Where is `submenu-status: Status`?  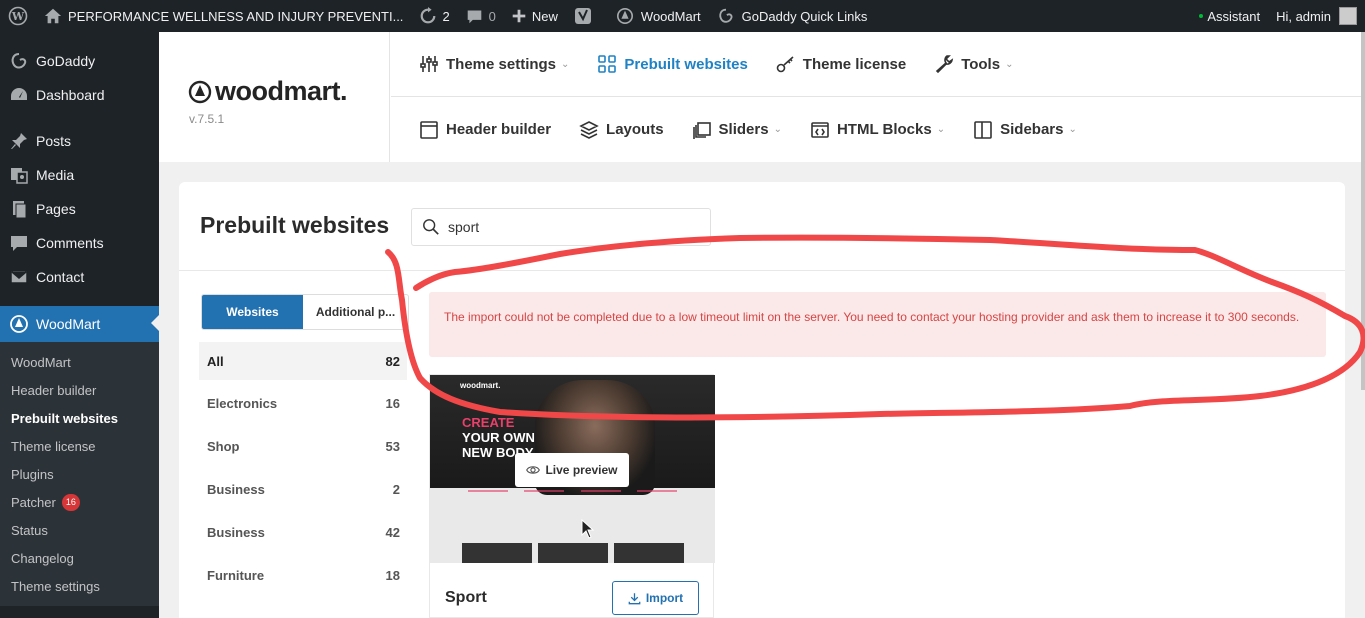
submenu-status: Status is located at coordinates (79, 530).